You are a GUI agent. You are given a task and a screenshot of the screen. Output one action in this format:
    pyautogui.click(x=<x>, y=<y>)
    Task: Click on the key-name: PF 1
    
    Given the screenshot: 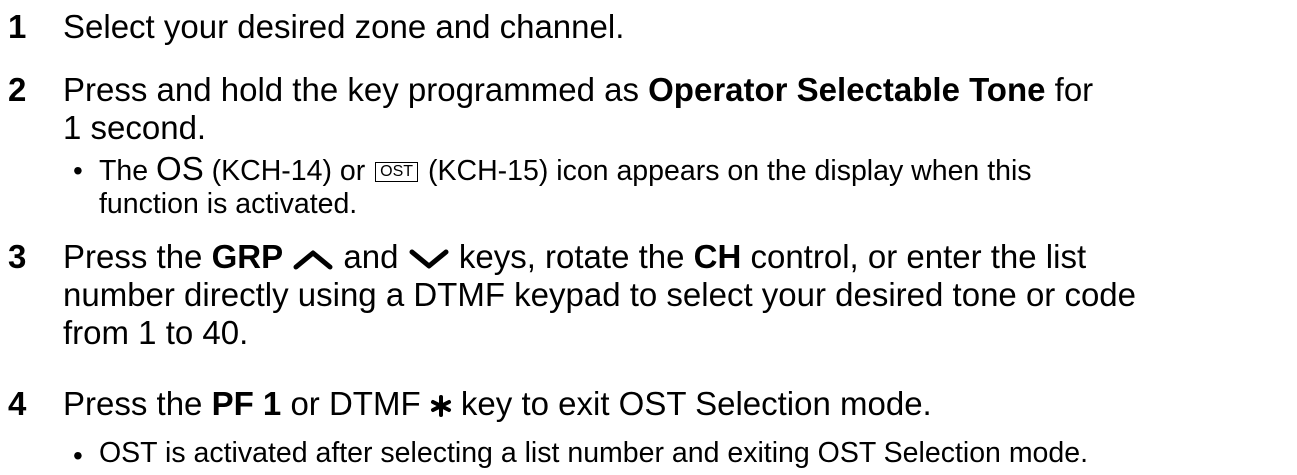 What is the action you would take?
    pyautogui.click(x=246, y=403)
    